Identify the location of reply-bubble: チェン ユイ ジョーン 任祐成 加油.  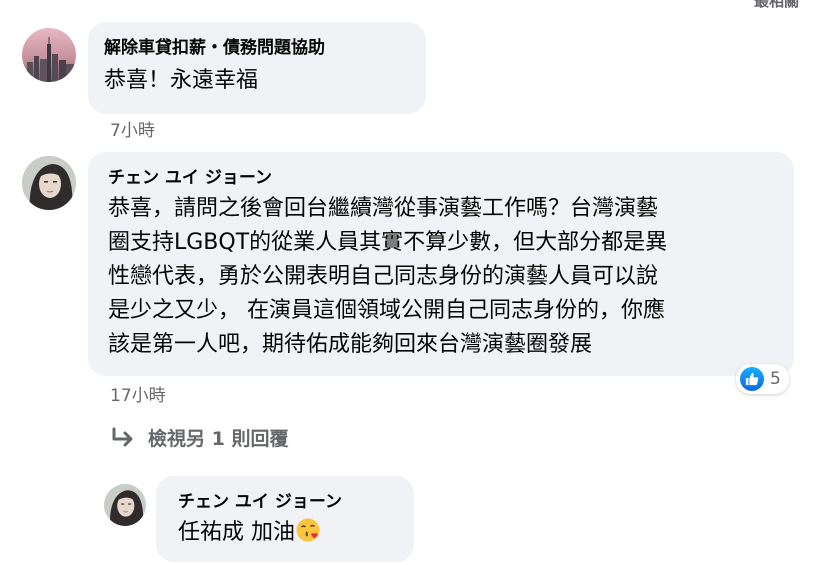
(285, 519).